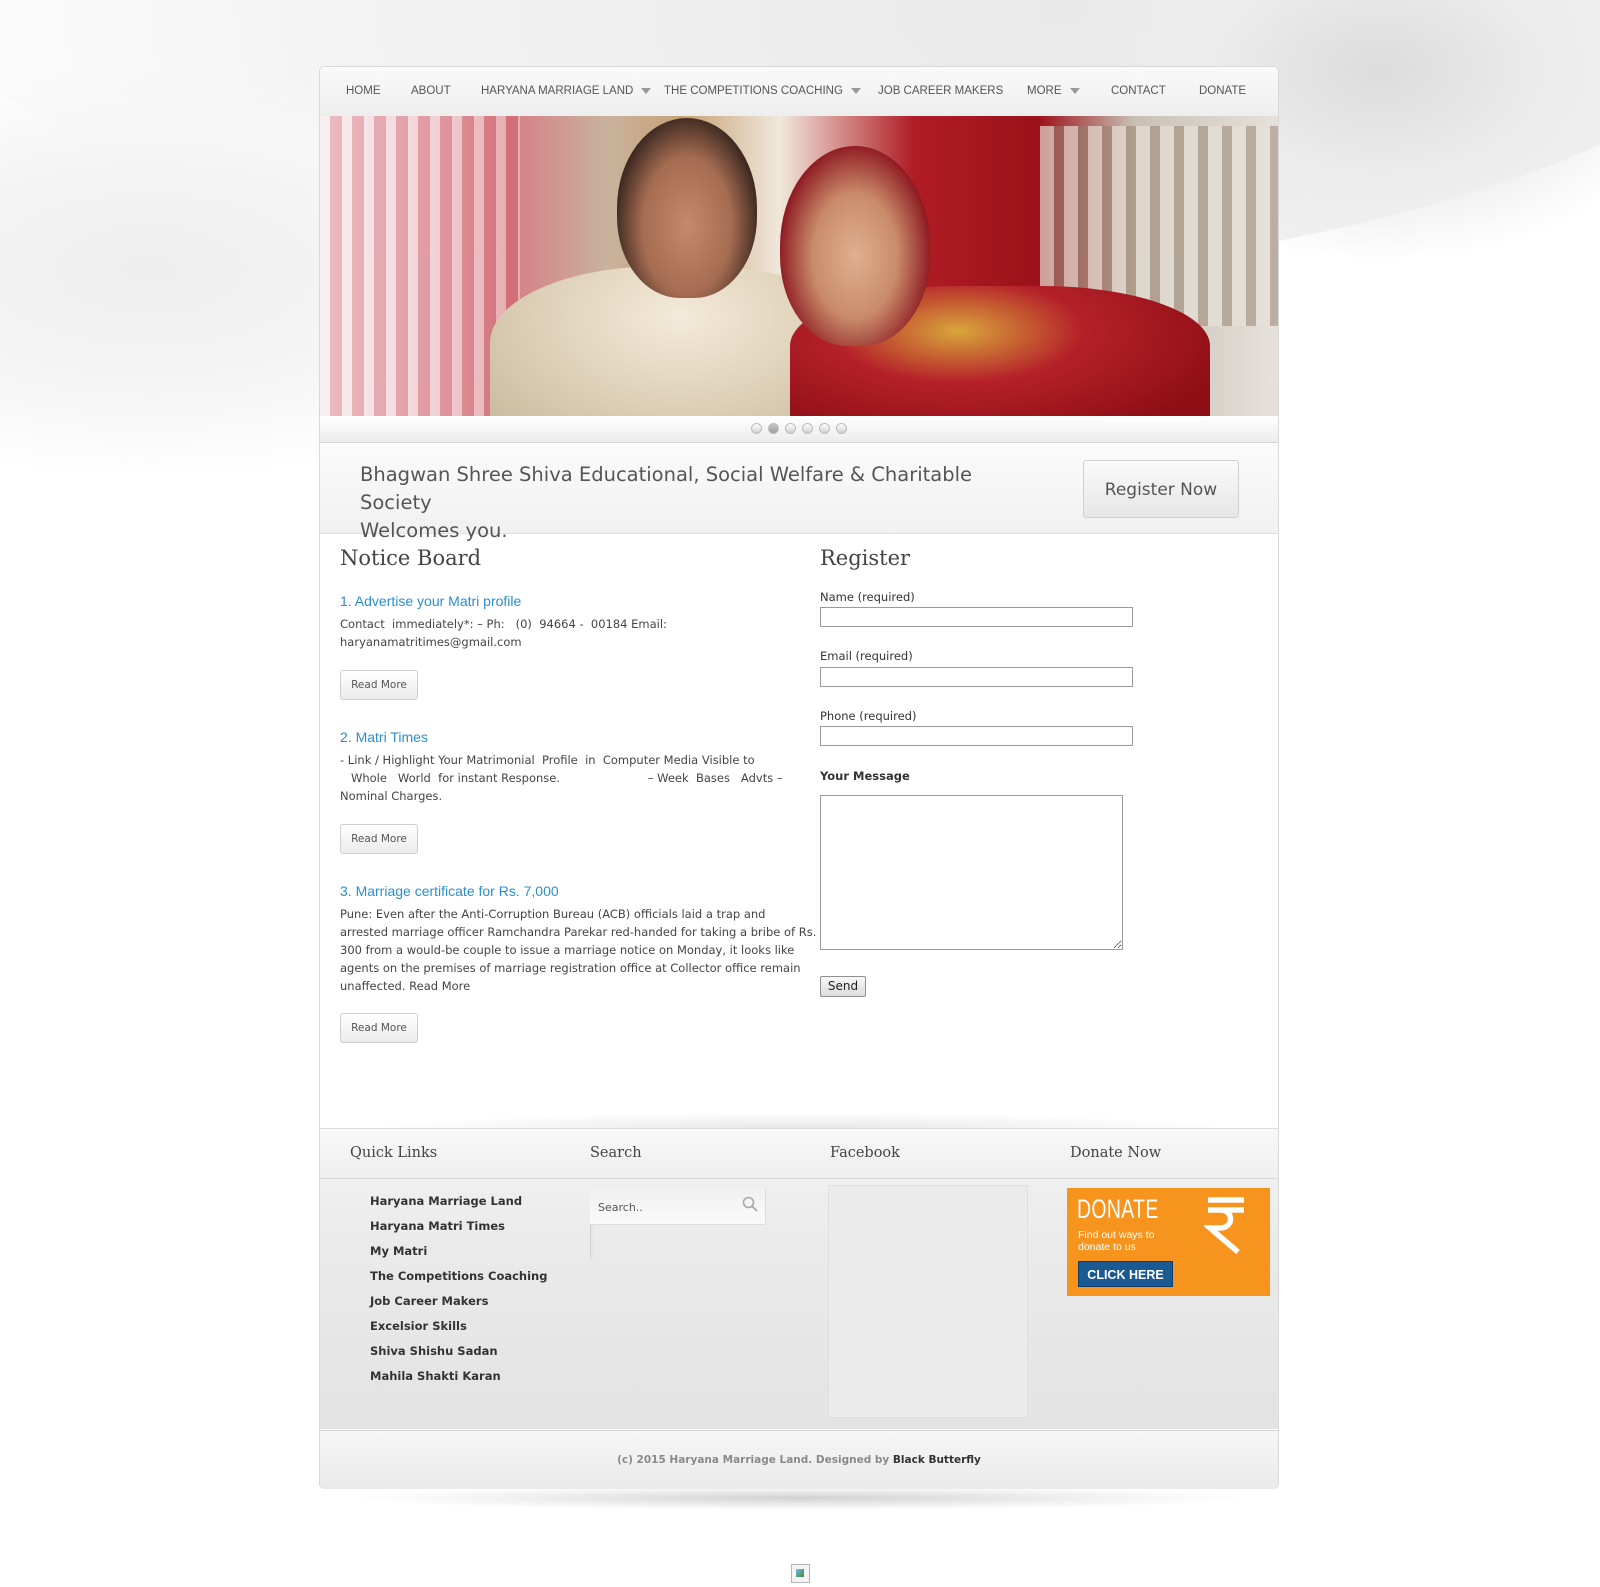 This screenshot has height=1587, width=1600. I want to click on quick-link-item: The Competitions Coaching, so click(458, 1276).